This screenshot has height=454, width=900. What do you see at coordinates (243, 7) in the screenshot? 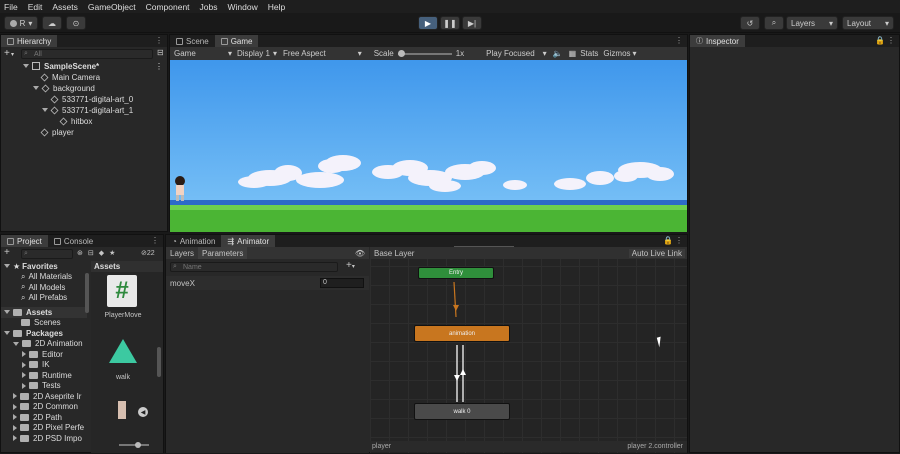
I see `menu-window: Window` at bounding box center [243, 7].